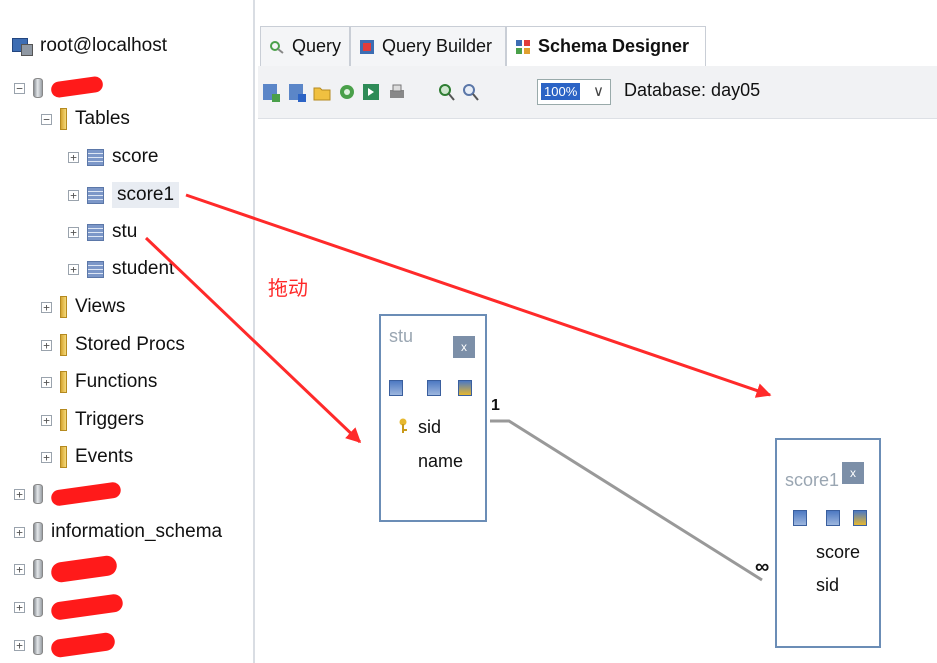 The width and height of the screenshot is (937, 663). Describe the element at coordinates (838, 552) in the screenshot. I see `field-score: score` at that location.